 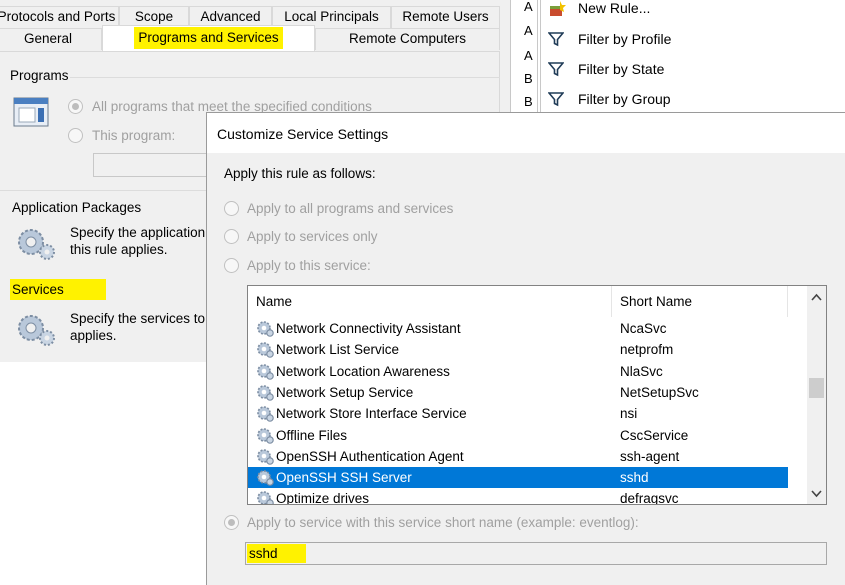 I want to click on scroll-up-arrow-icon, so click(x=816, y=297).